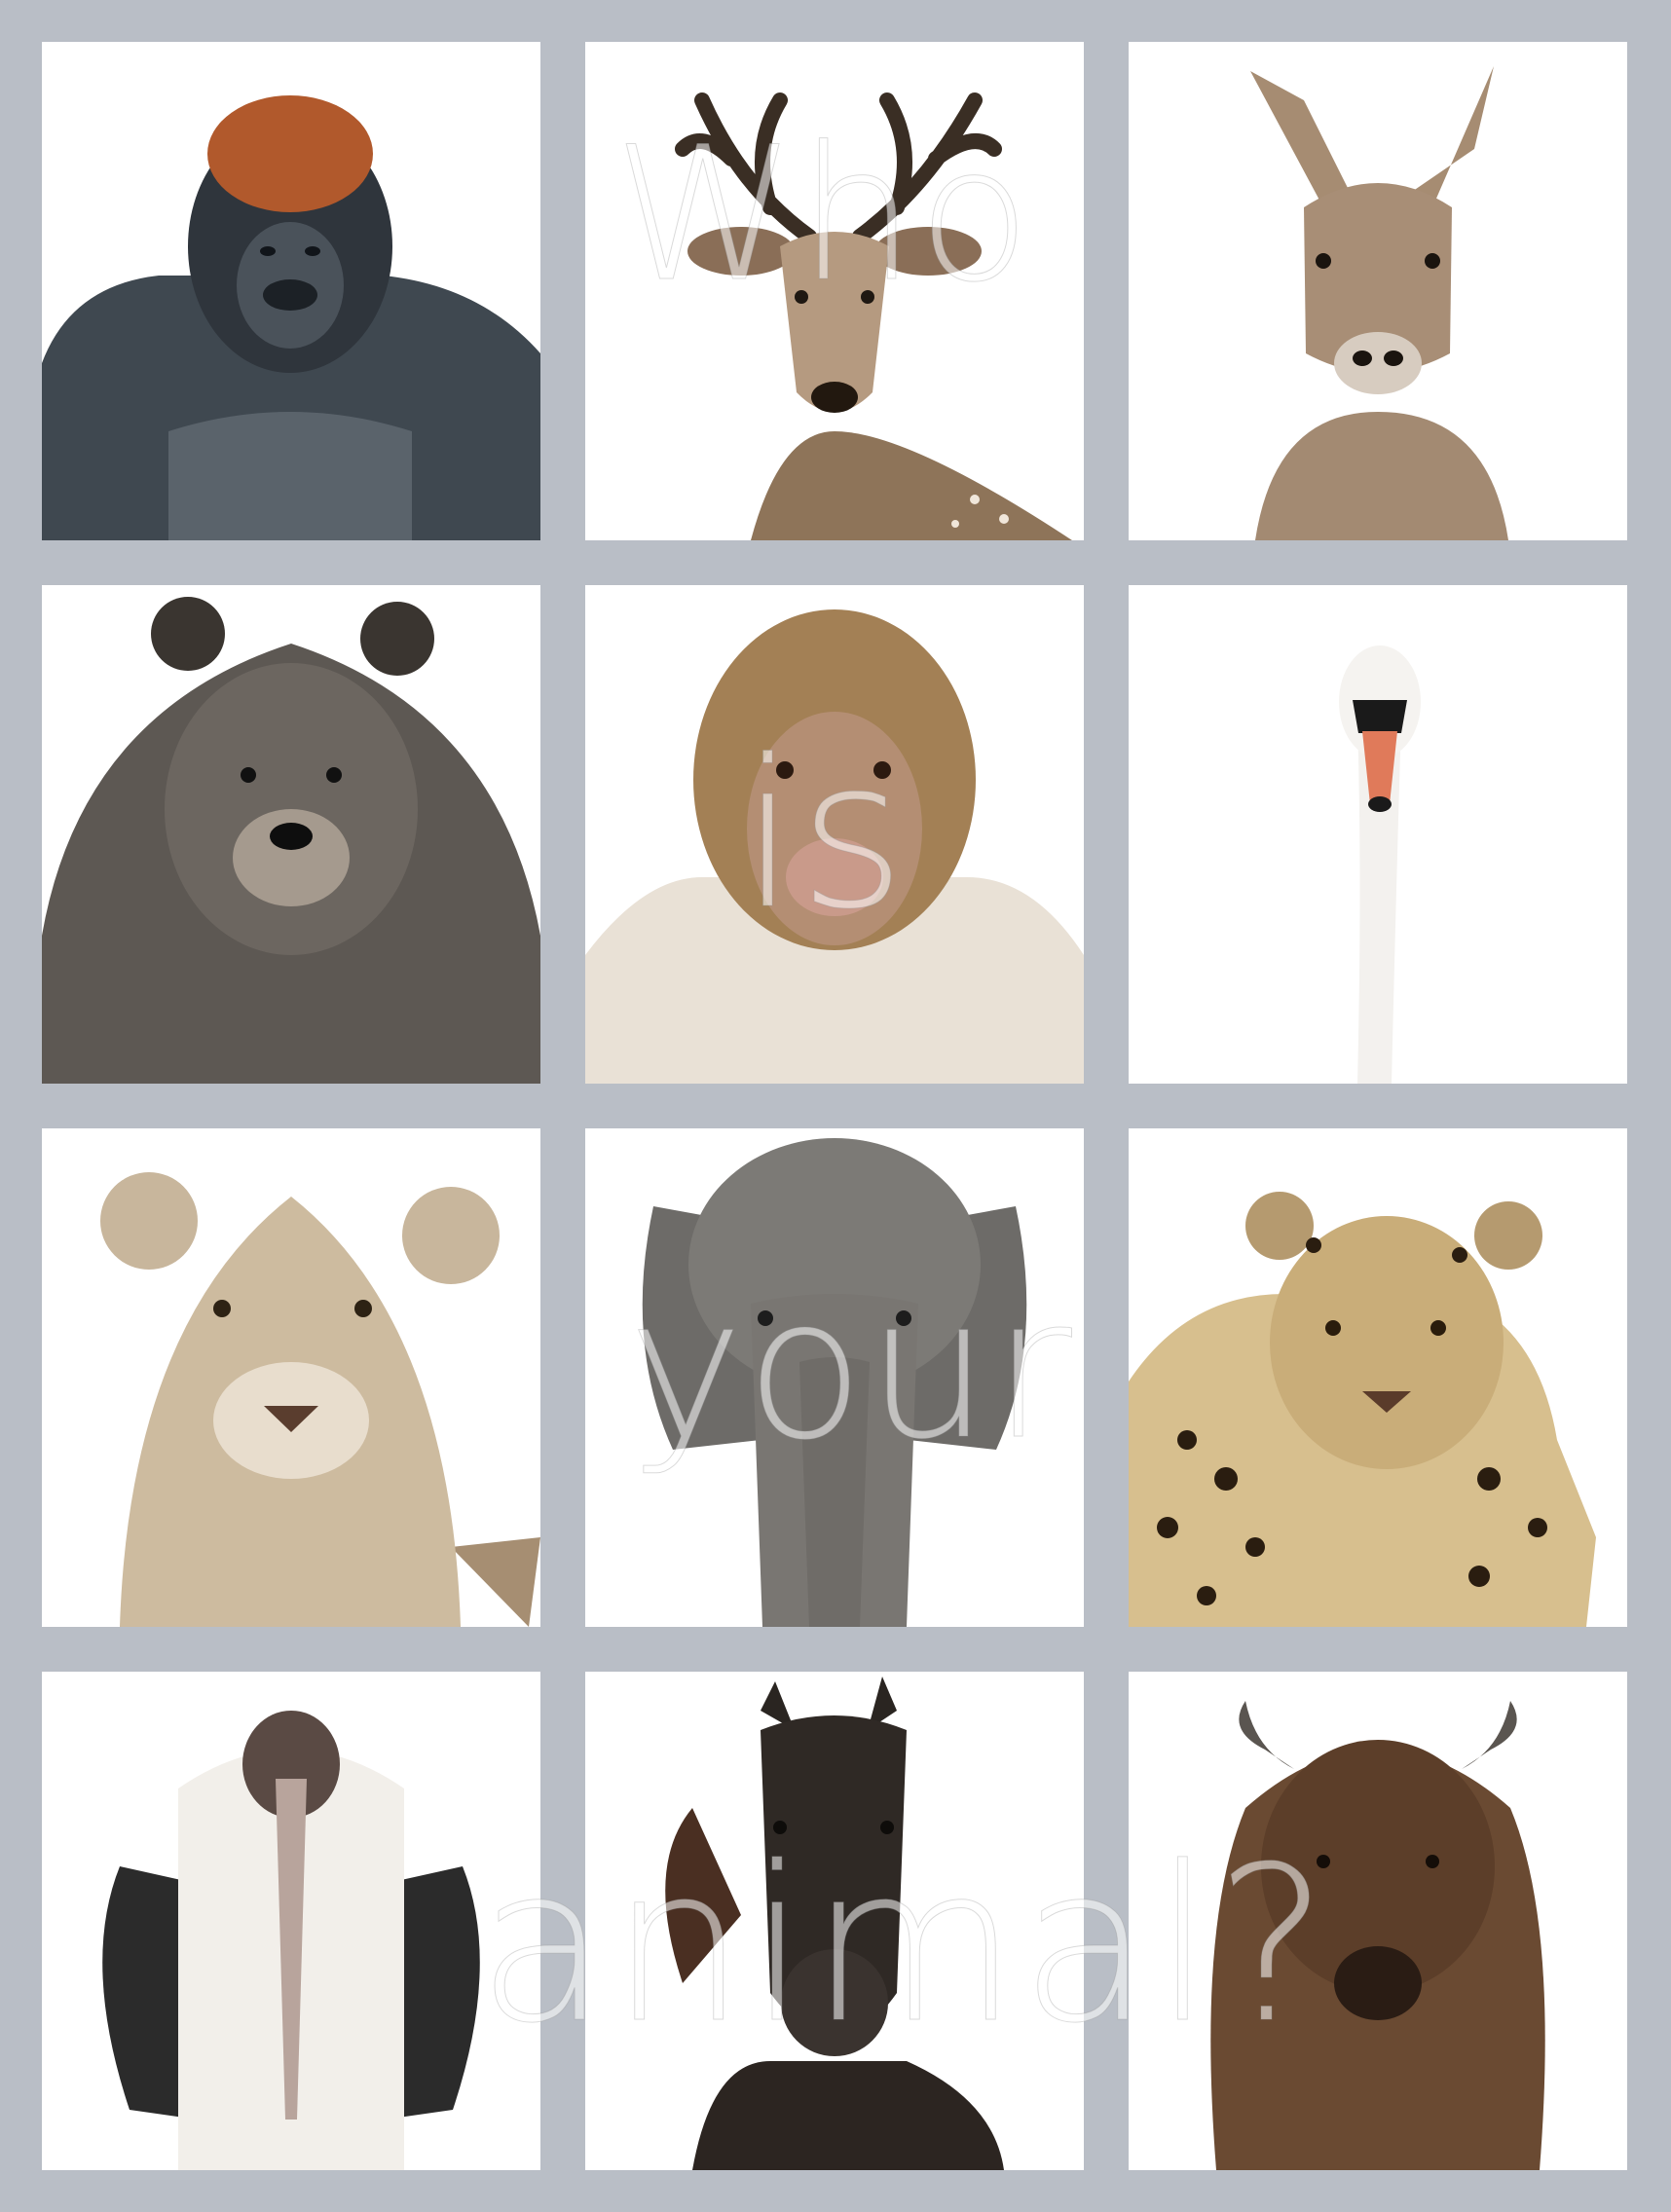 The image size is (1671, 2212). Describe the element at coordinates (834, 291) in the screenshot. I see `deer-photo` at that location.